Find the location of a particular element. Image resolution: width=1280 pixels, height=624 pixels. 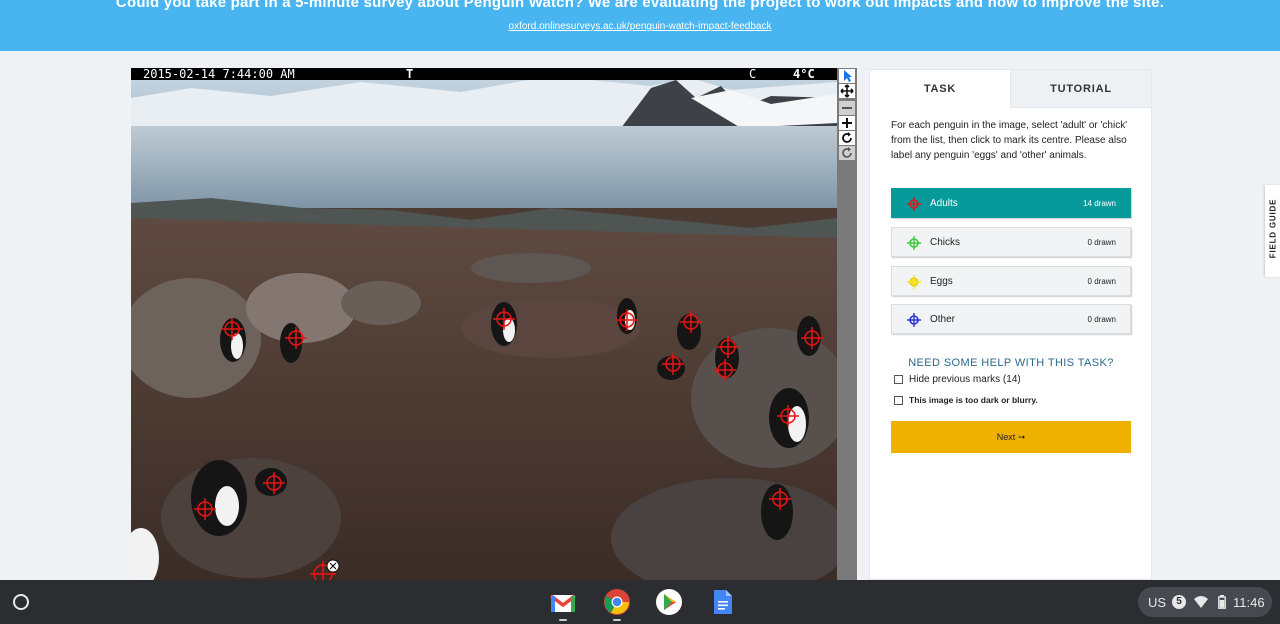

chrome-icon is located at coordinates (617, 602).